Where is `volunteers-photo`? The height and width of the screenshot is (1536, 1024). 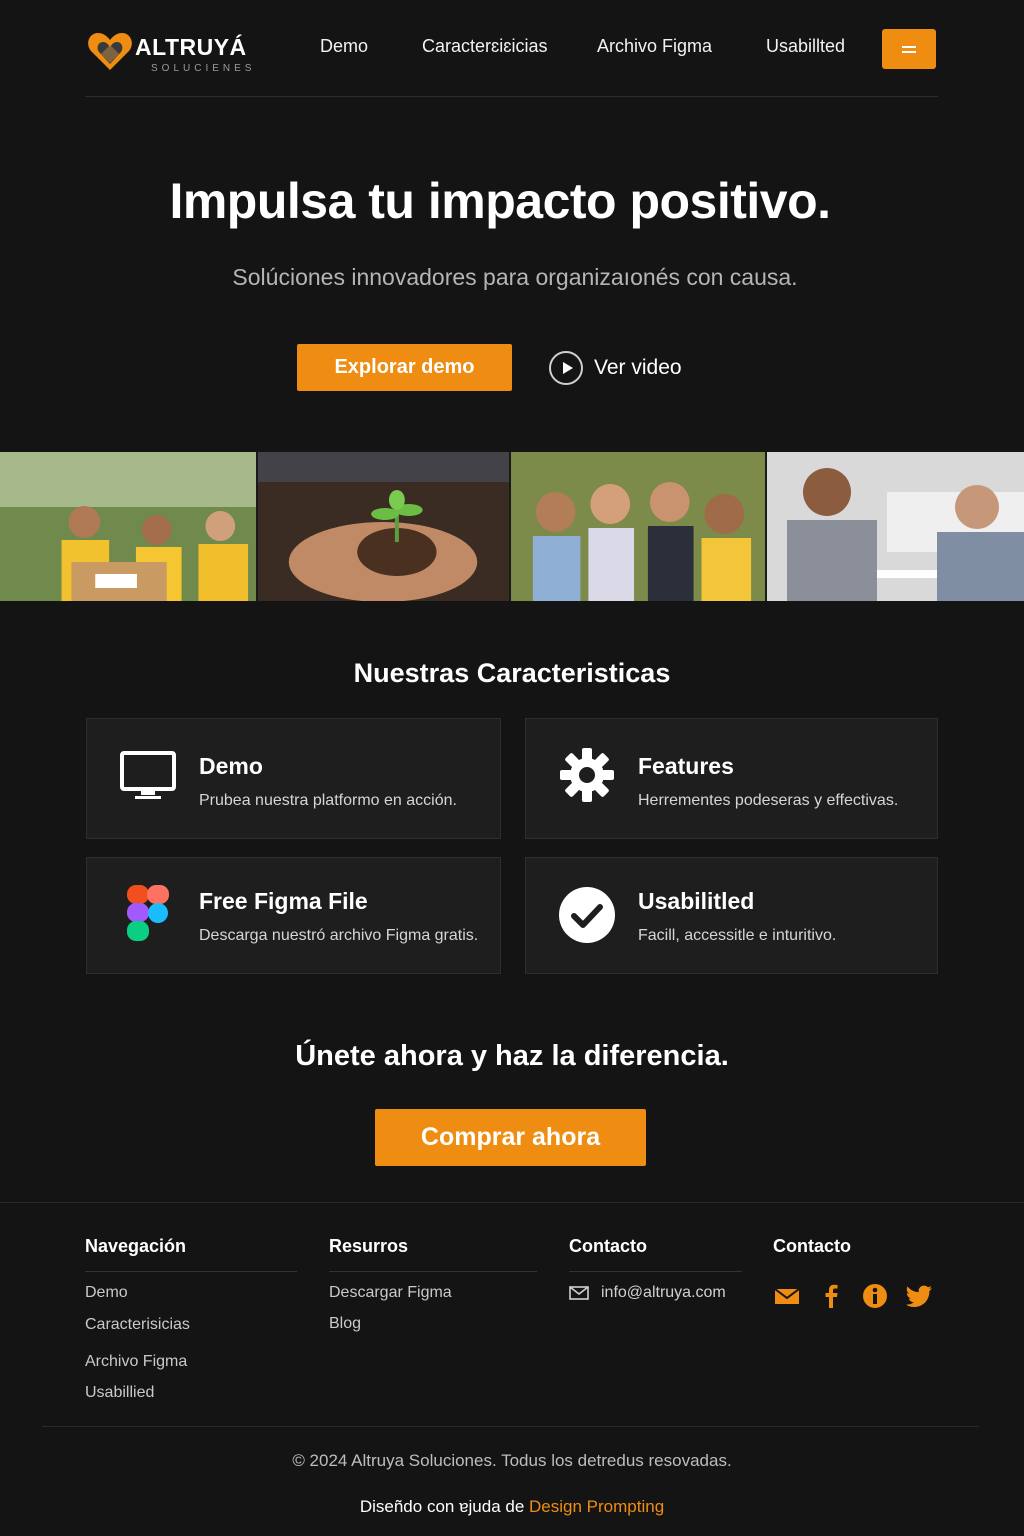
volunteers-photo is located at coordinates (129, 526).